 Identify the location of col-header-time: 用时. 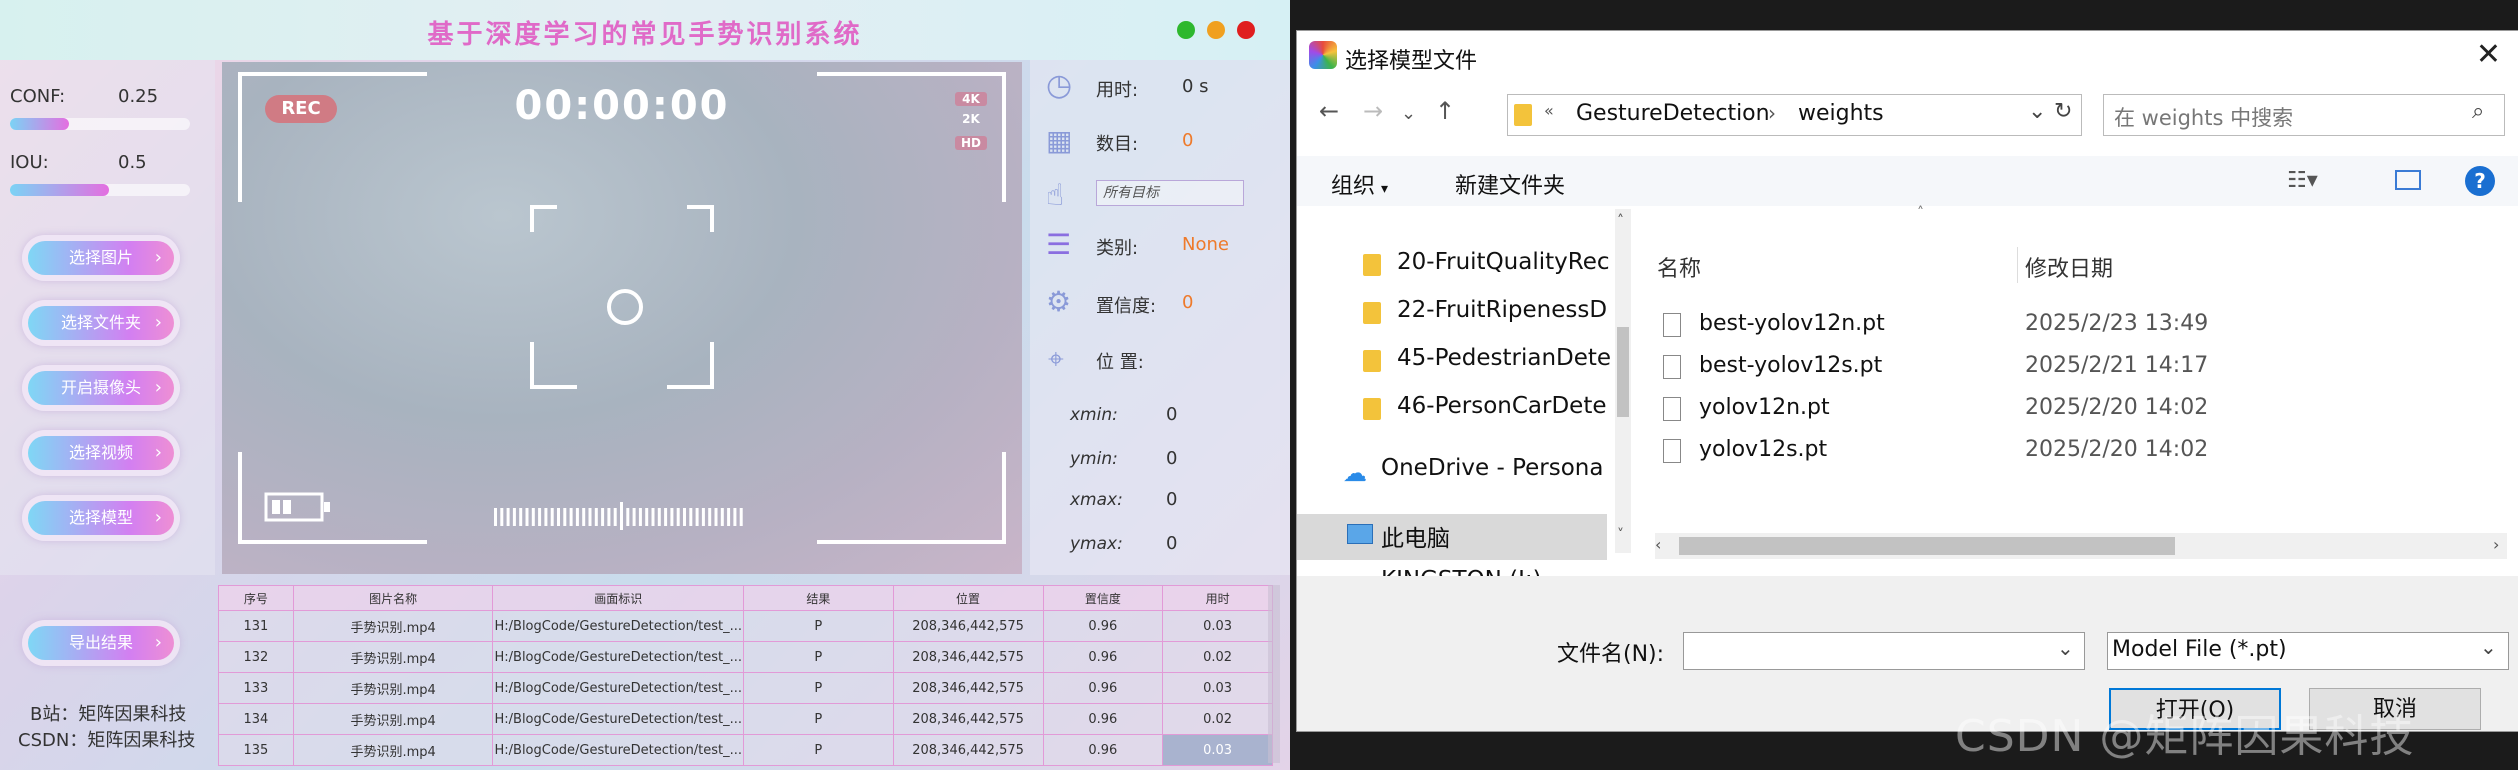
(1217, 598).